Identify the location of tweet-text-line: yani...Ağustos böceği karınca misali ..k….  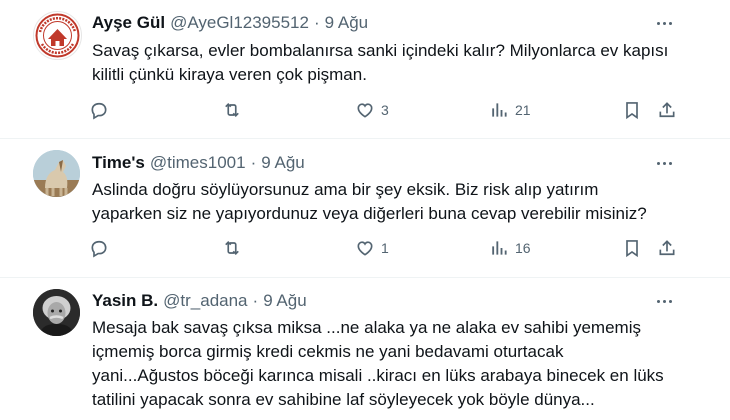
(378, 375).